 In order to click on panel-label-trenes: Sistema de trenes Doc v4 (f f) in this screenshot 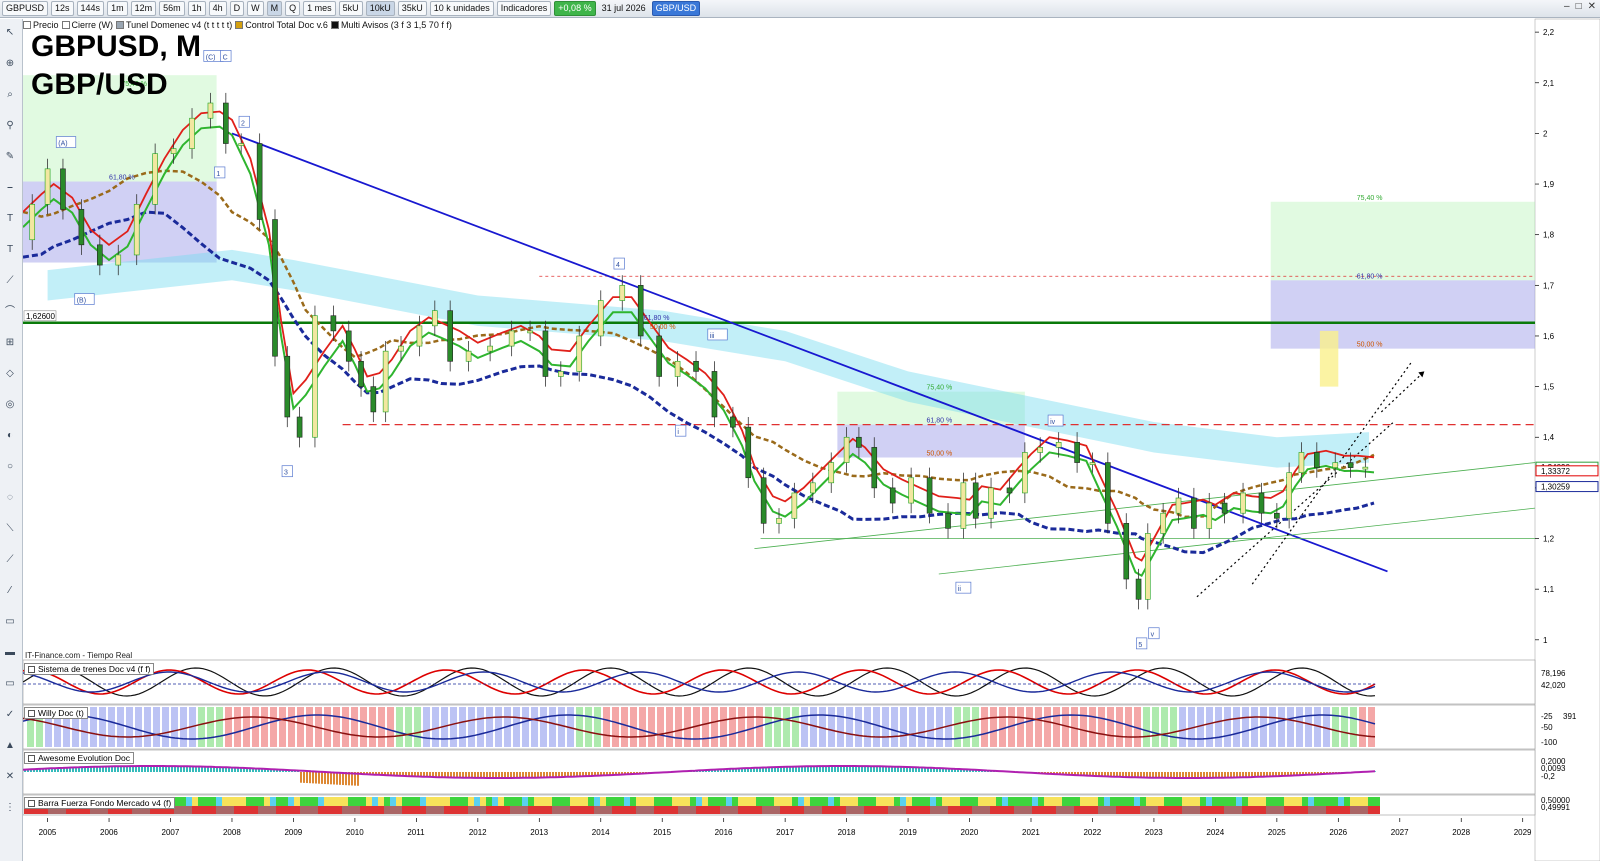, I will do `click(89, 669)`.